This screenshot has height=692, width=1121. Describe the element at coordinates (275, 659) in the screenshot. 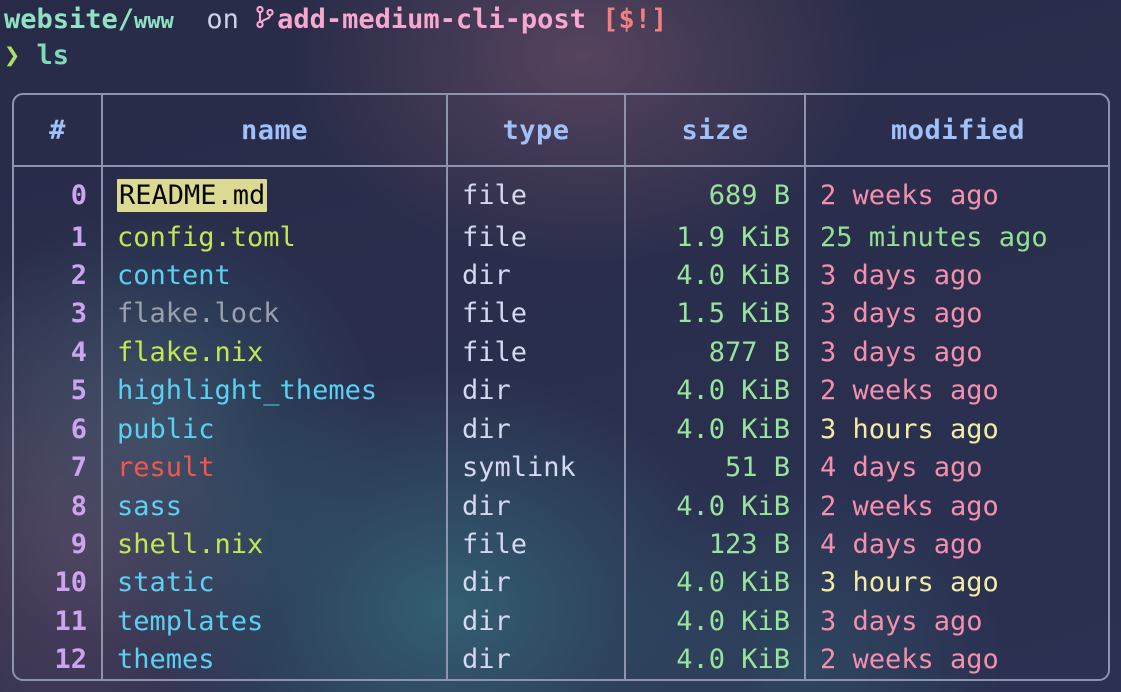

I see `row-file-name: themes` at that location.